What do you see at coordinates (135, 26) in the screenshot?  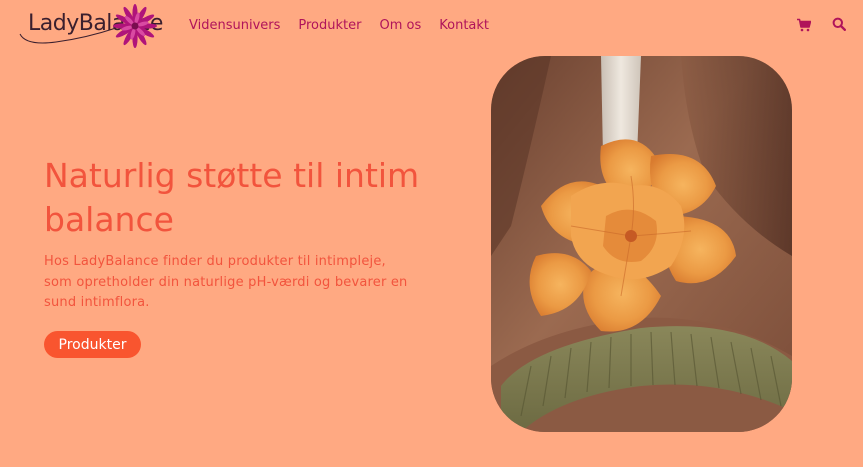 I see `flower-logo-icon` at bounding box center [135, 26].